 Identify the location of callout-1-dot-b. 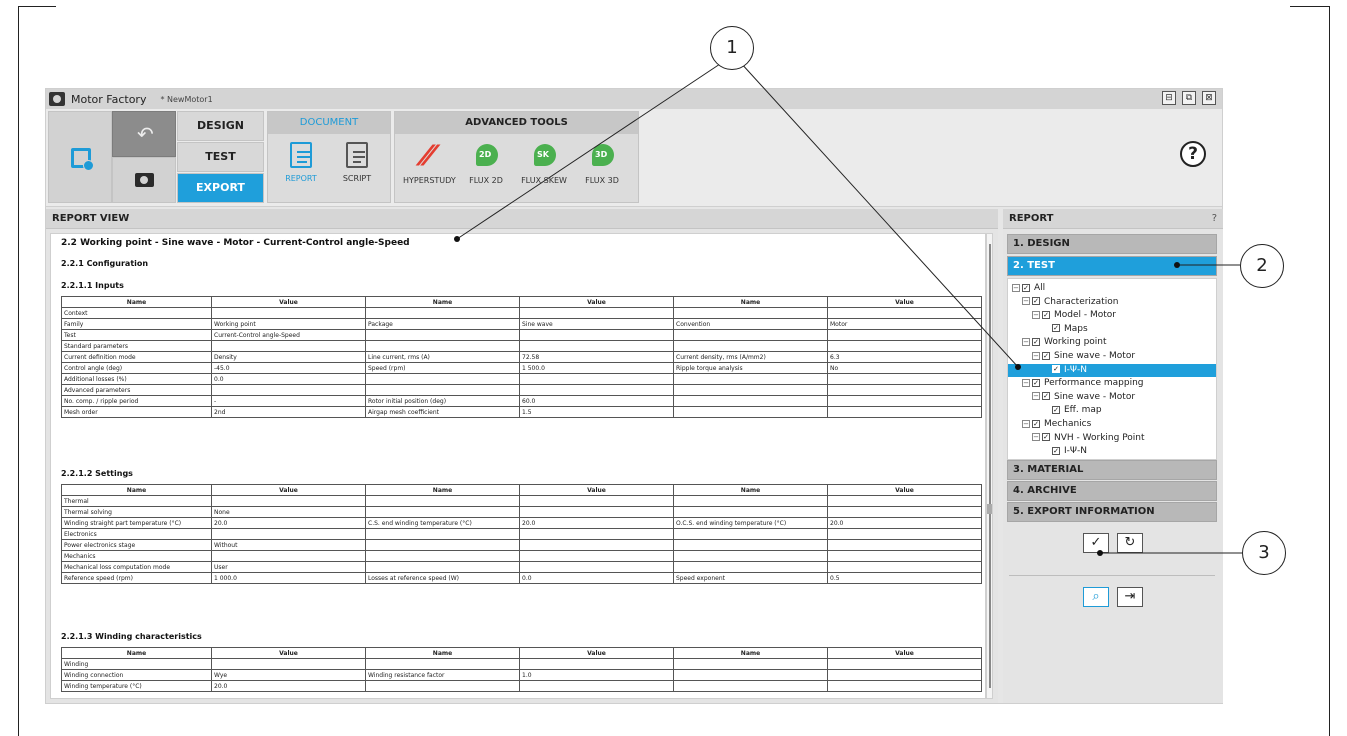
(1018, 367).